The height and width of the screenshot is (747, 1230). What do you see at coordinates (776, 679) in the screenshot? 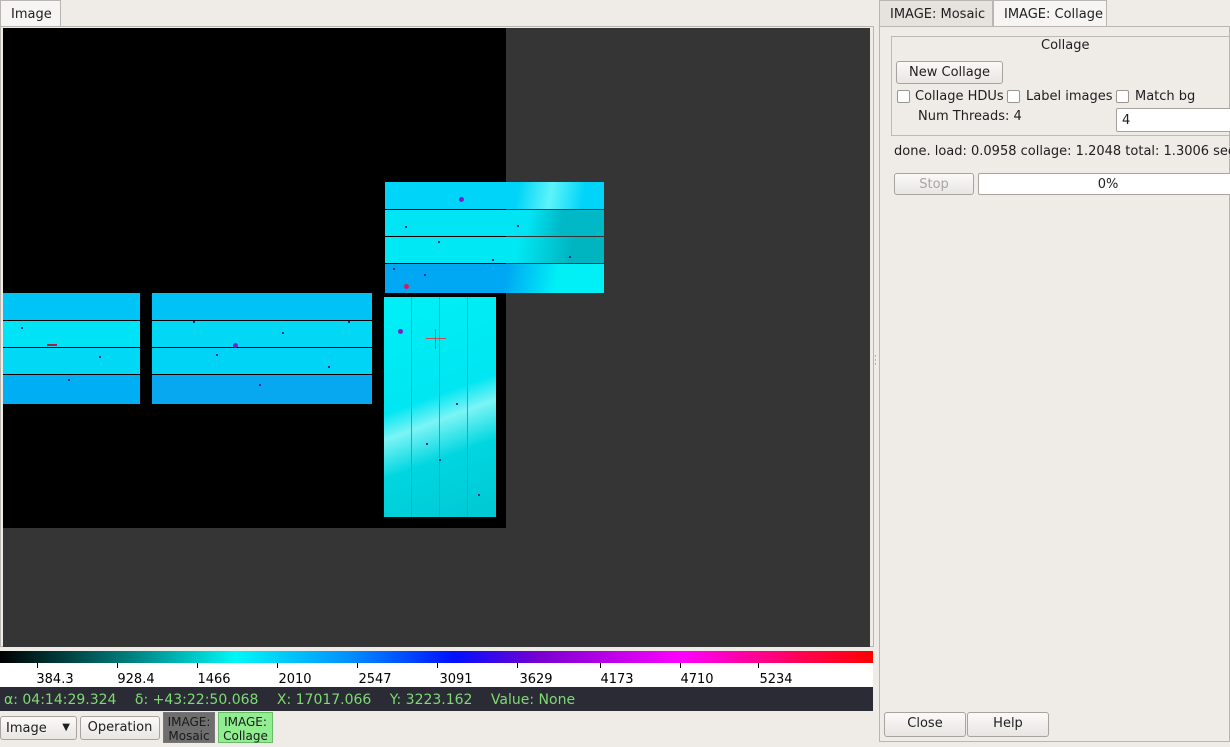
I see `colorbar-tick-label: 5234` at bounding box center [776, 679].